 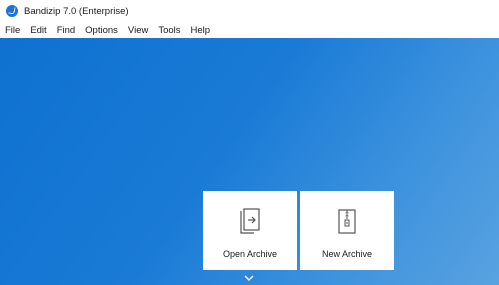 What do you see at coordinates (12, 11) in the screenshot?
I see `bandizip-logo-icon` at bounding box center [12, 11].